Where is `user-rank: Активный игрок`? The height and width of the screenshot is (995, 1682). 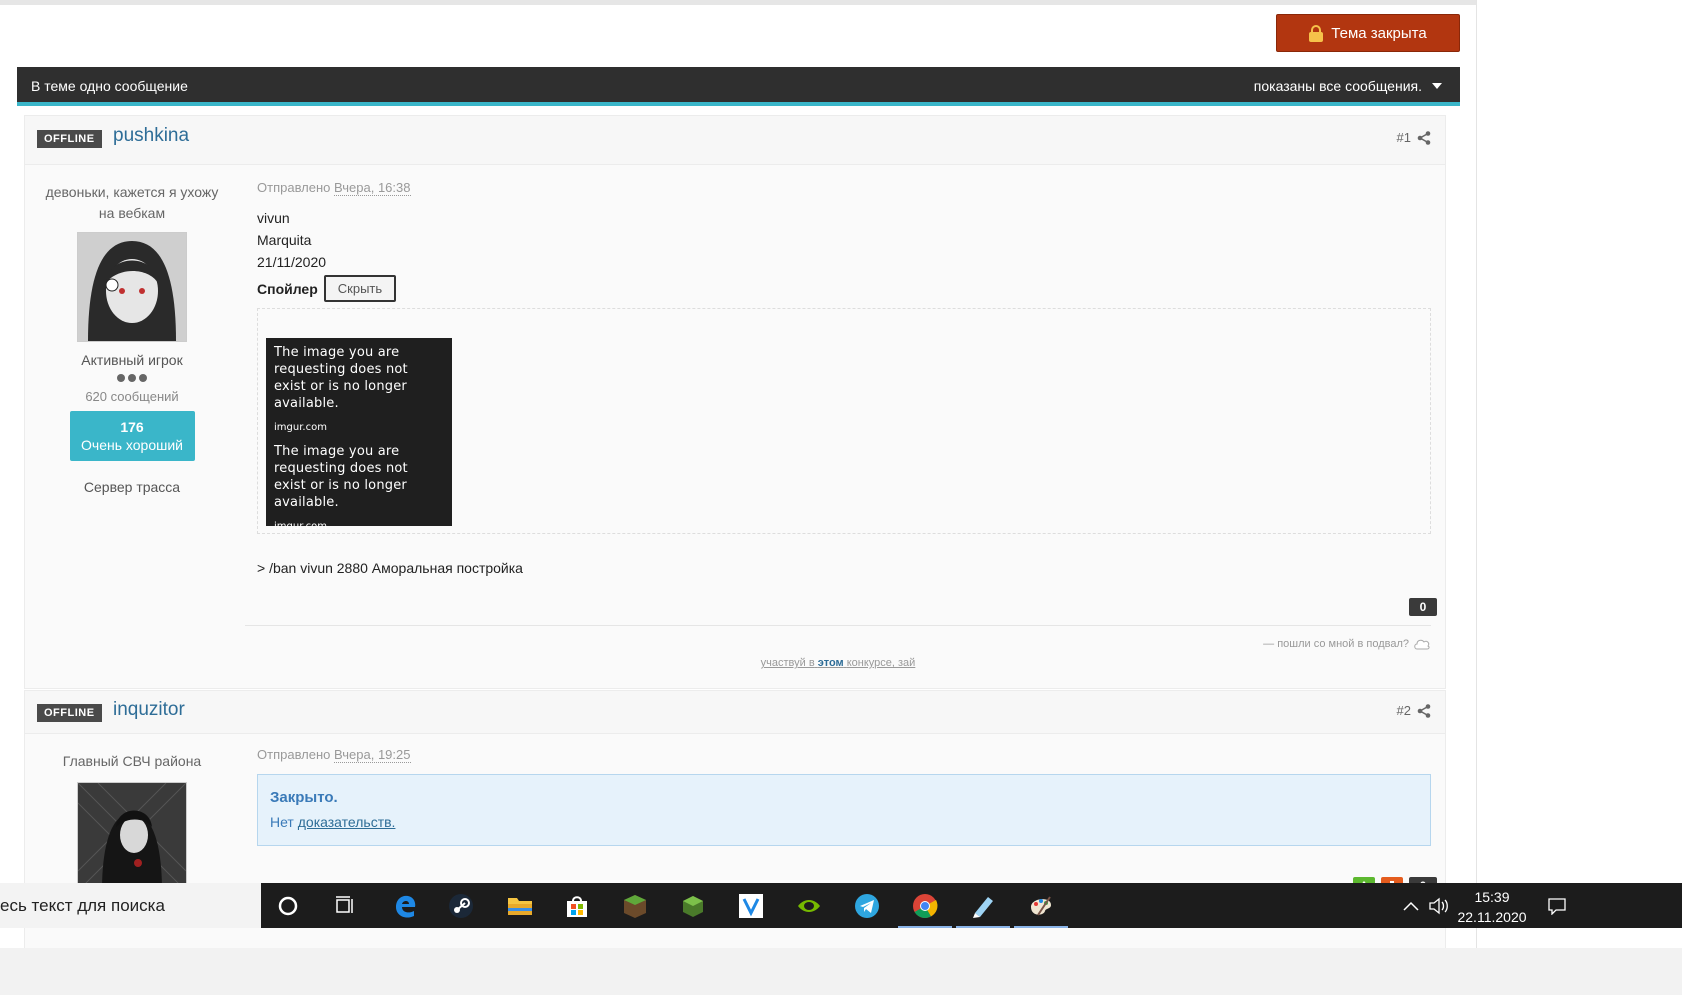 user-rank: Активный игрок is located at coordinates (132, 360).